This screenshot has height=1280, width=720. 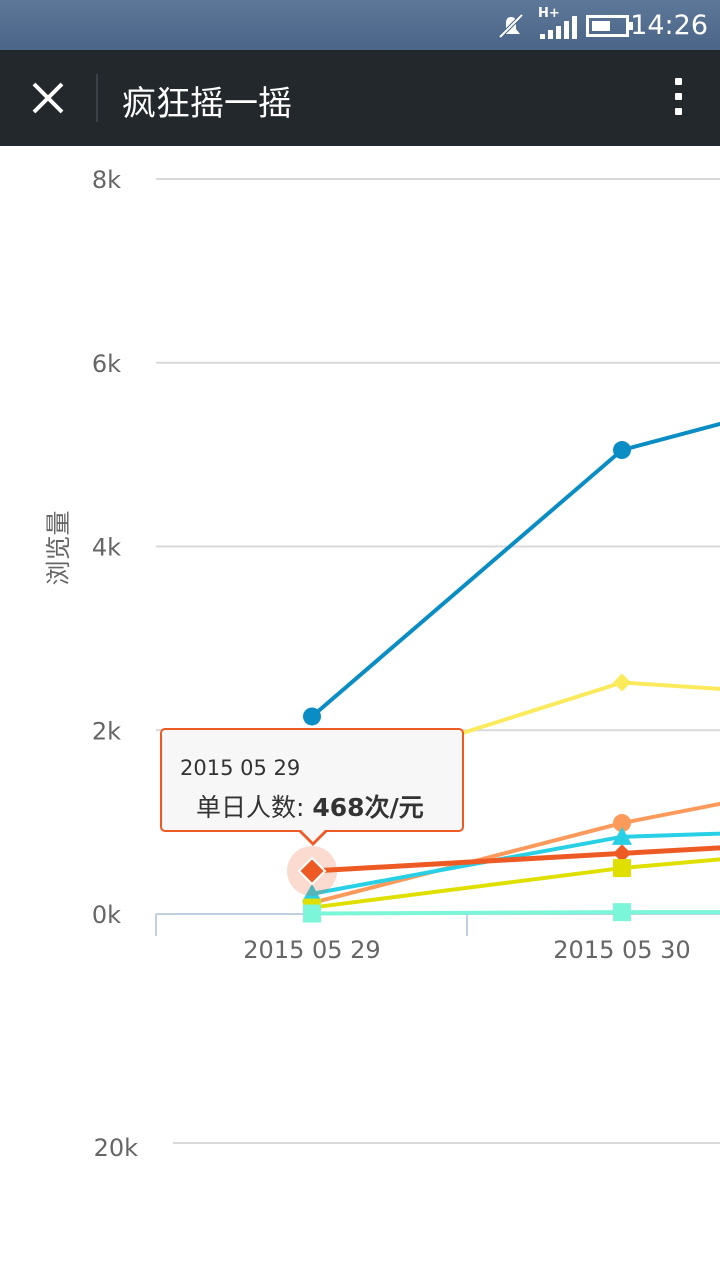 I want to click on clock: 14:26, so click(x=669, y=25).